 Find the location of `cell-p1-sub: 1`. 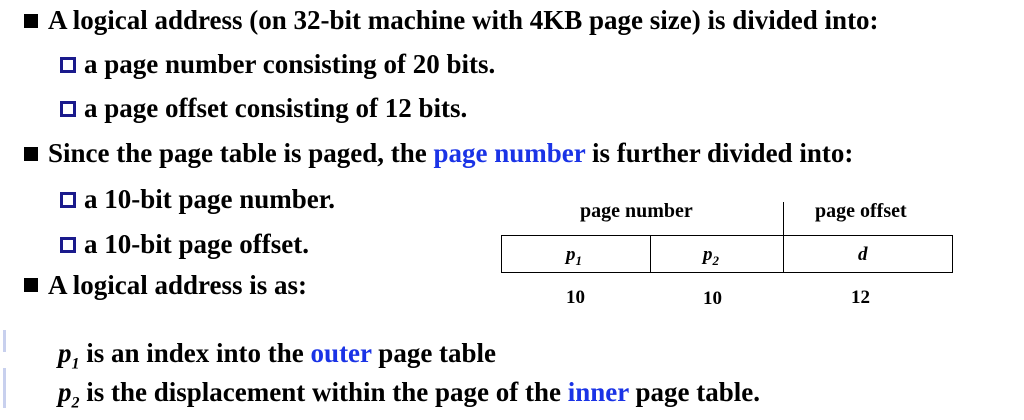

cell-p1-sub: 1 is located at coordinates (579, 260).